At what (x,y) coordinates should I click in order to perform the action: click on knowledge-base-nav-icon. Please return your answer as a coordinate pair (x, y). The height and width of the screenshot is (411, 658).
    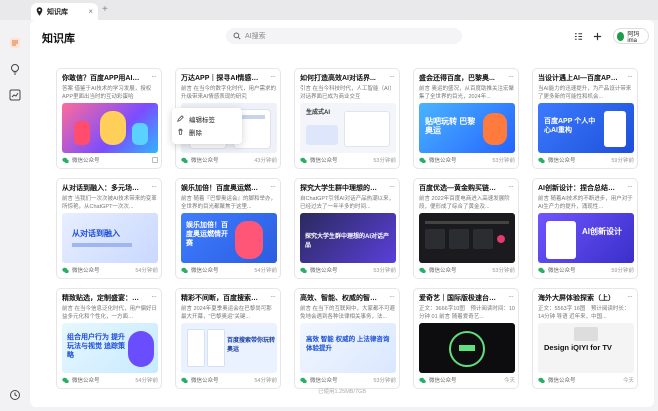
    Looking at the image, I should click on (15, 43).